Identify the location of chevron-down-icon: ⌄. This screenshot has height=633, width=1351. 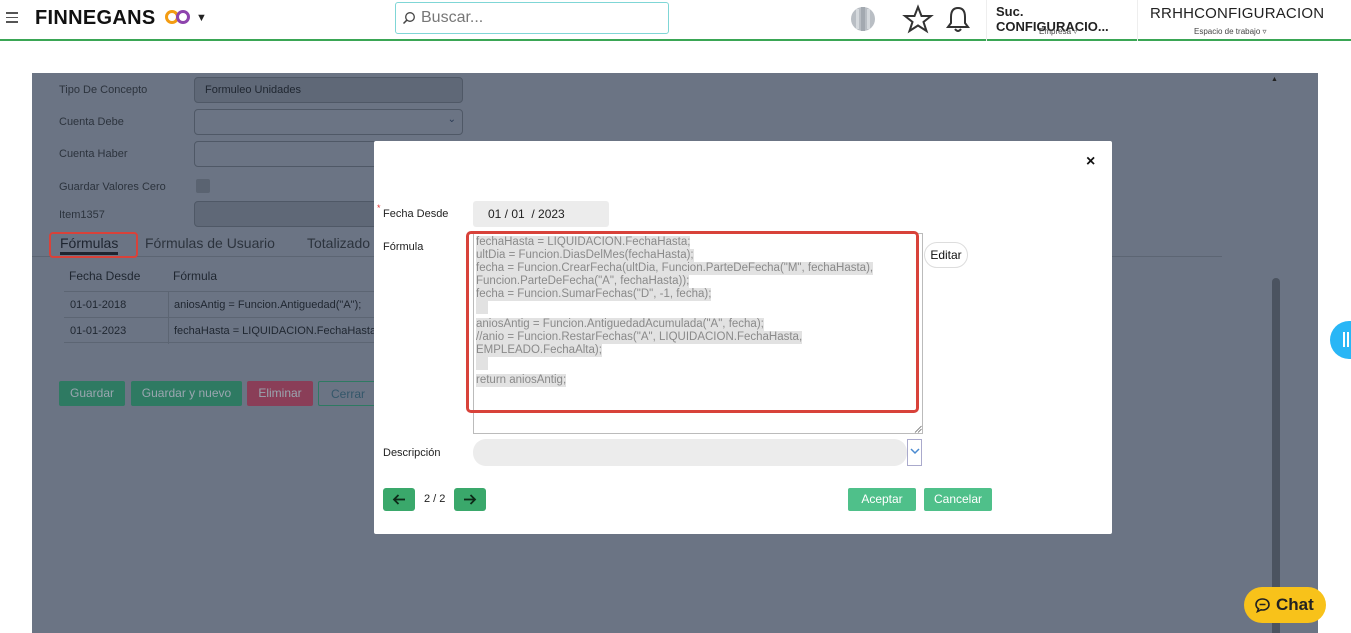
(451, 119).